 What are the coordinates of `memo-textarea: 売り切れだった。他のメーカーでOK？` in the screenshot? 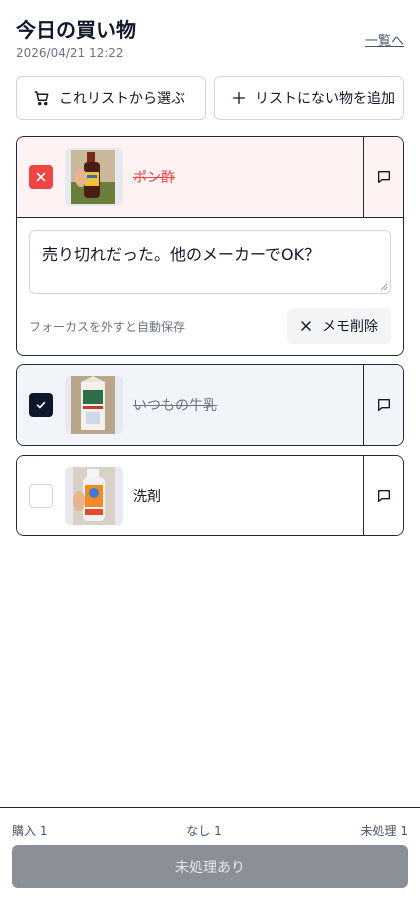 It's located at (210, 262).